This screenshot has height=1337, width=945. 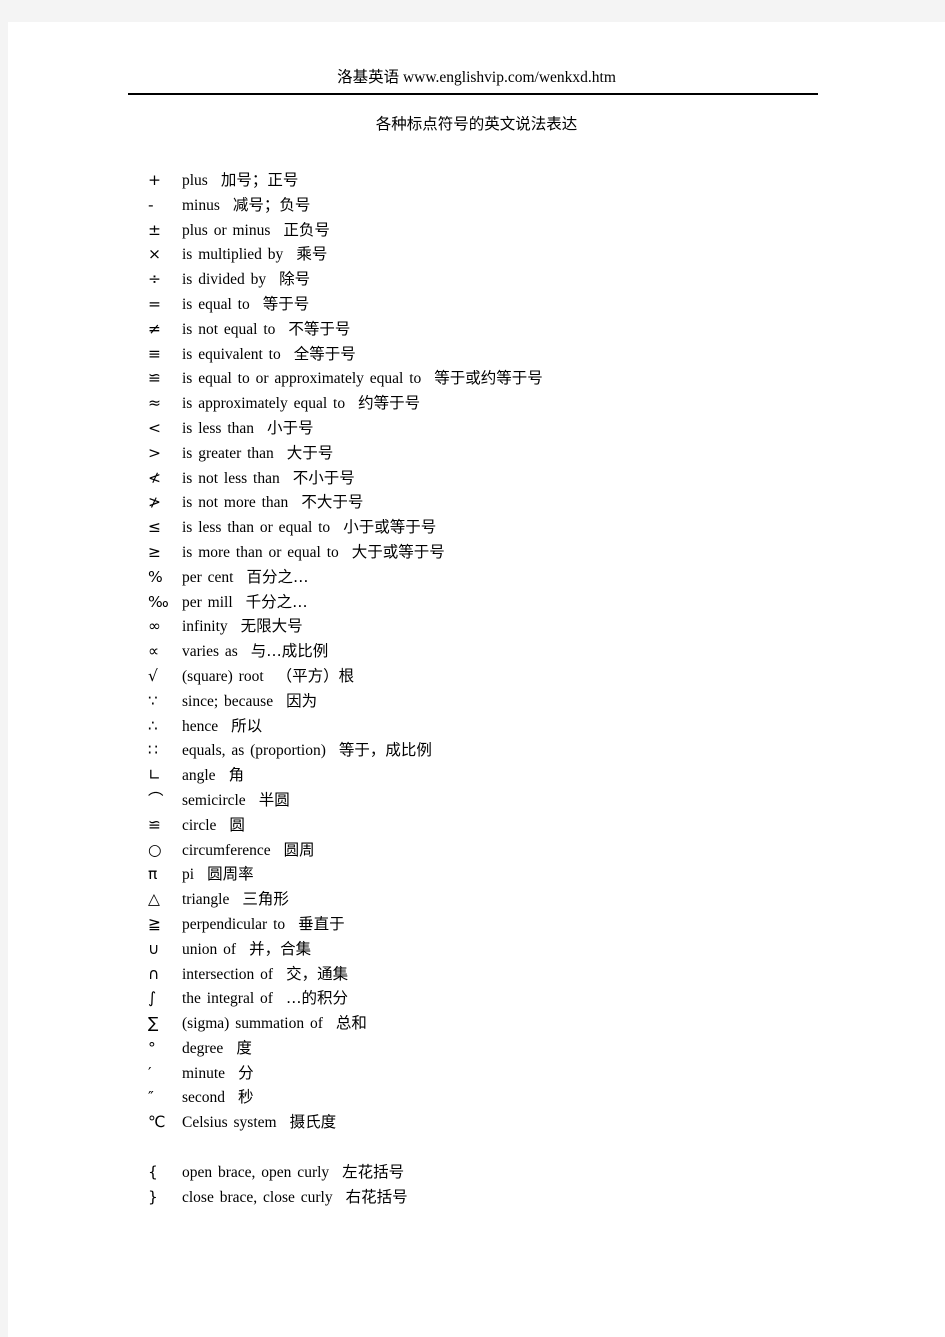 I want to click on symbol-chinese-name: 圆周, so click(x=299, y=849).